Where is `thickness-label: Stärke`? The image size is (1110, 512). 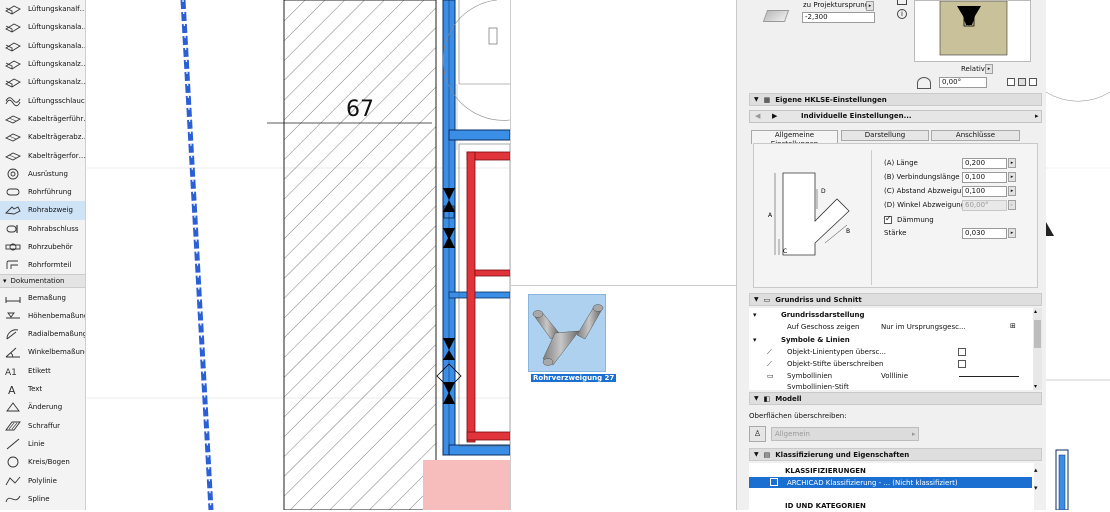 thickness-label: Stärke is located at coordinates (895, 233).